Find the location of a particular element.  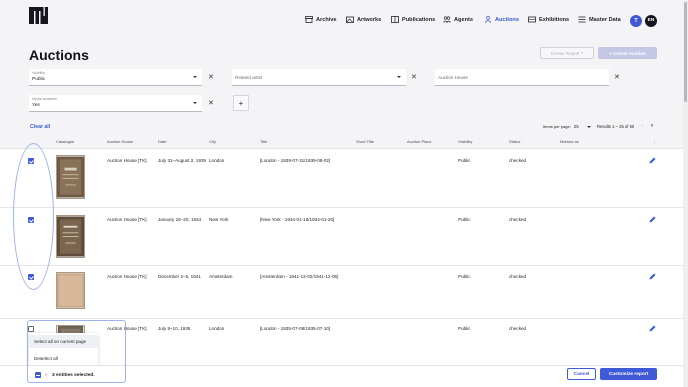

column-header: Marked as is located at coordinates (569, 141).